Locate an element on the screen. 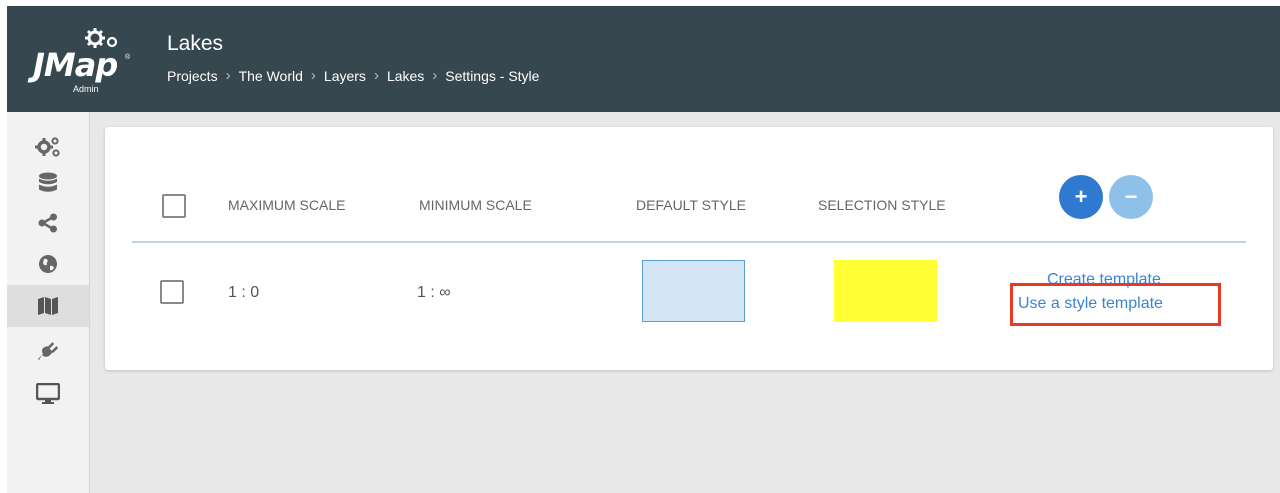 This screenshot has width=1280, height=493. sidebar-item-globe is located at coordinates (48, 264).